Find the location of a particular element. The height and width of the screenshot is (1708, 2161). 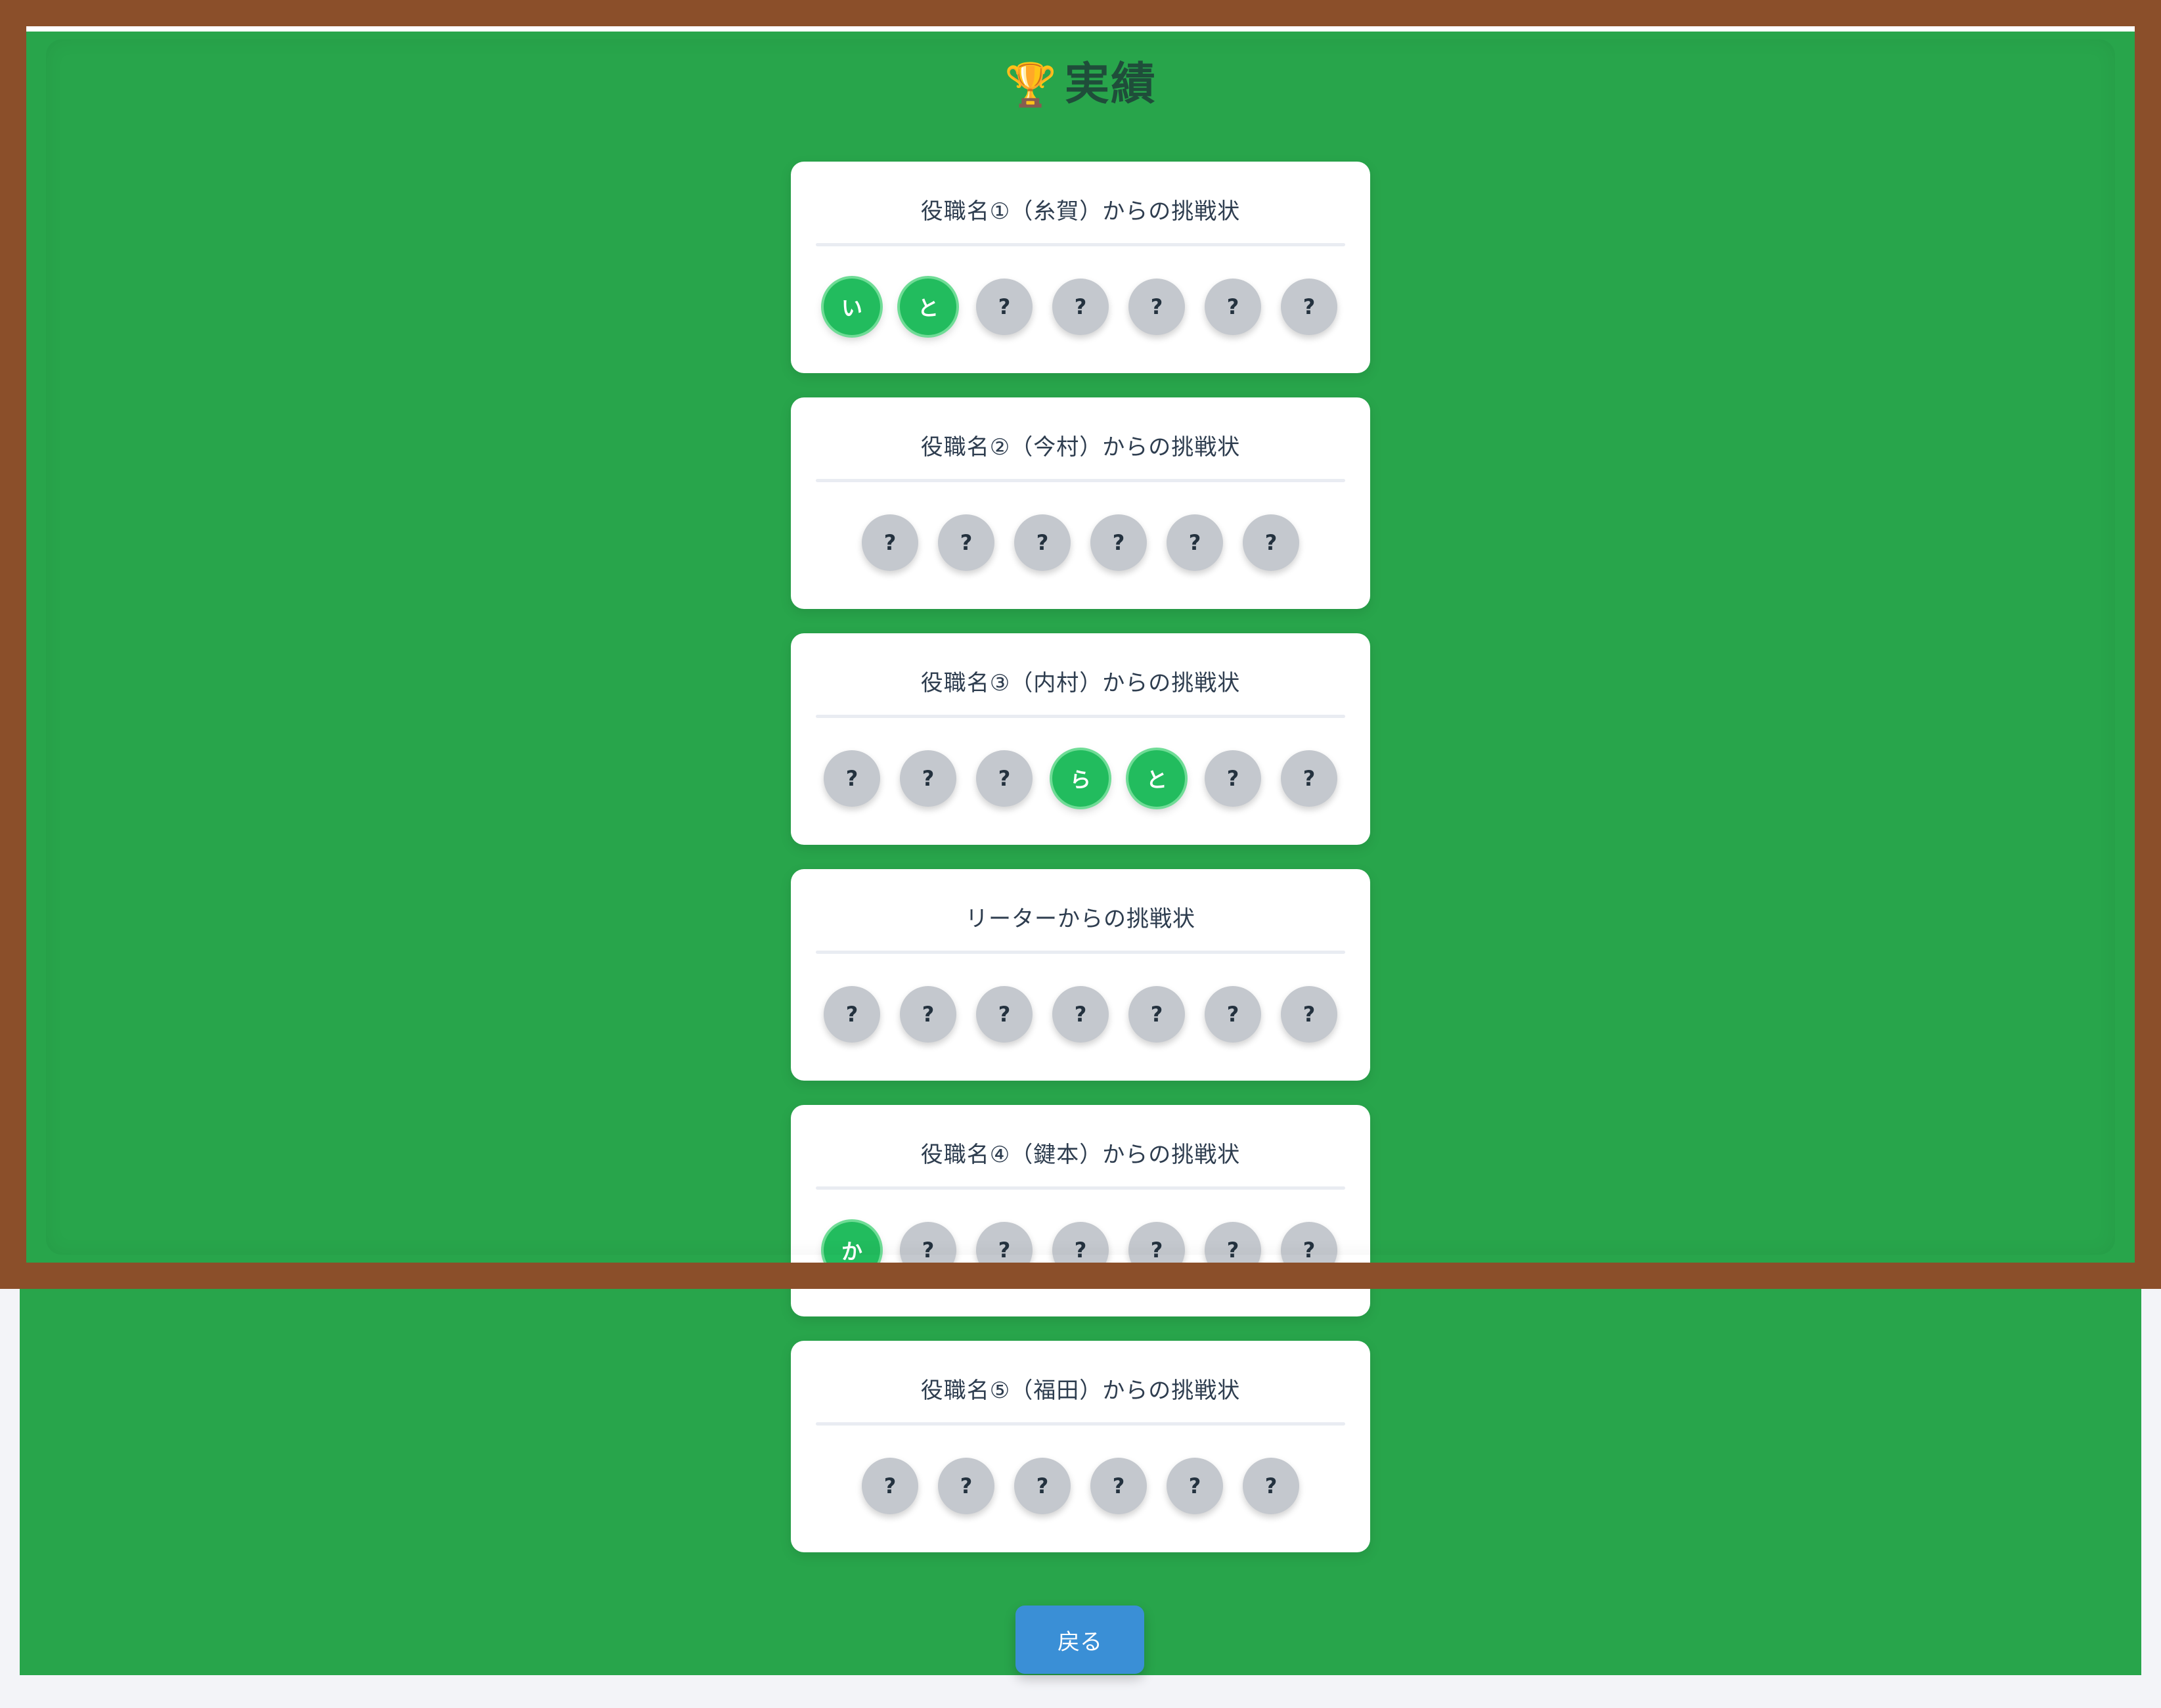

challenge-title: 役職名⑤（福田）からの挑戦状 is located at coordinates (1080, 1391).